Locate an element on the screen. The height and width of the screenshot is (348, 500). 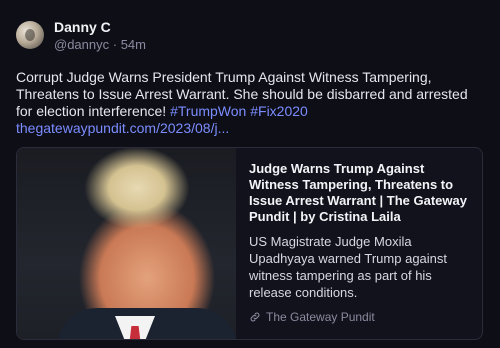
author-name: Danny C is located at coordinates (82, 27).